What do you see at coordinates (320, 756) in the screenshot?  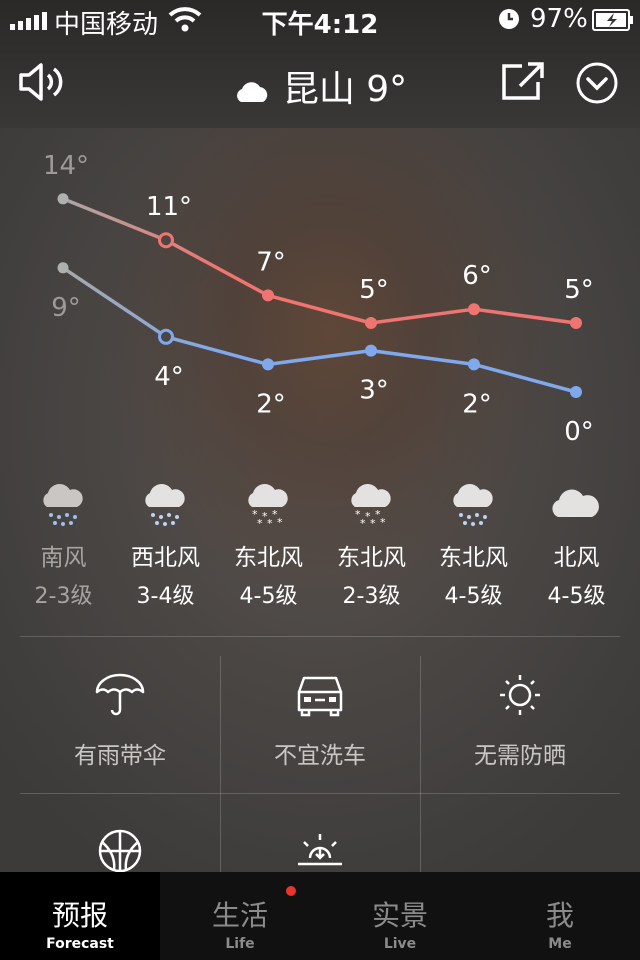 I see `life-label: 不宜洗车` at bounding box center [320, 756].